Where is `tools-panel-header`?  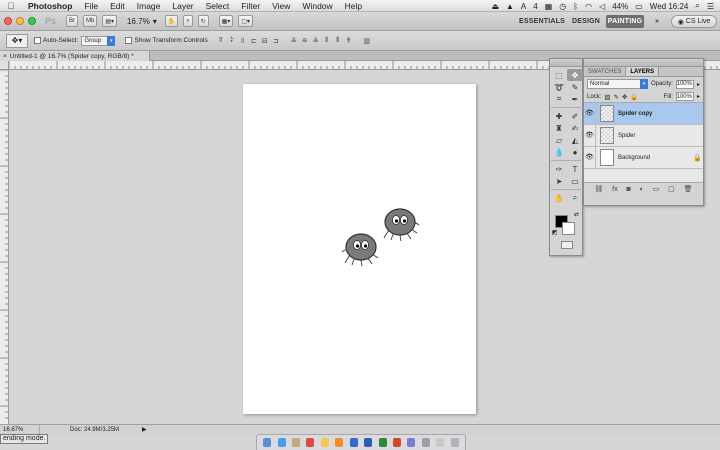
tools-panel-header is located at coordinates (566, 63).